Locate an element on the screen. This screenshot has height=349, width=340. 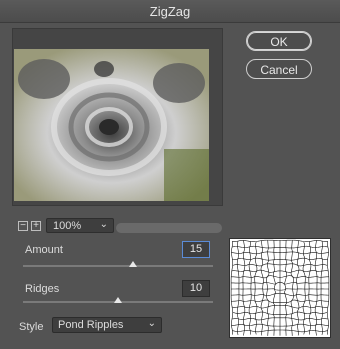
amount-field: 15 is located at coordinates (196, 249).